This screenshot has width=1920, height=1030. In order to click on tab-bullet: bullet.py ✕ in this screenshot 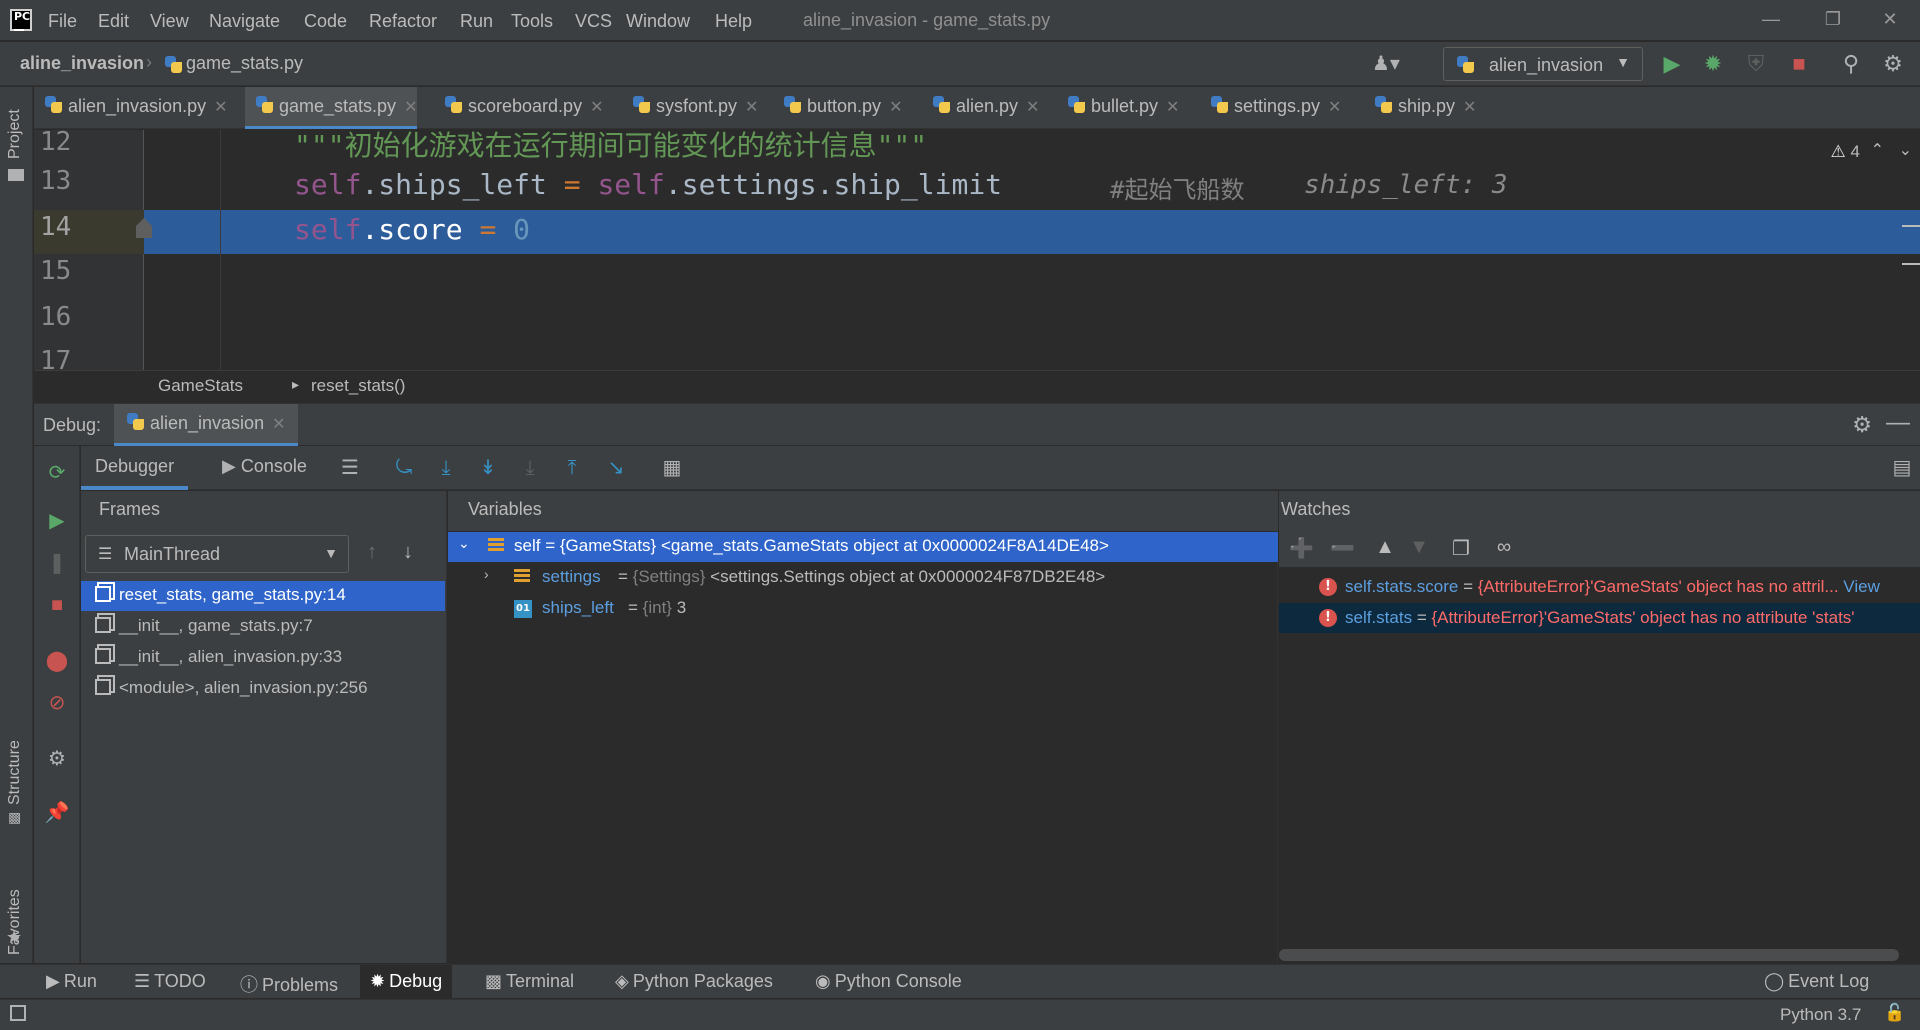, I will do `click(1118, 108)`.